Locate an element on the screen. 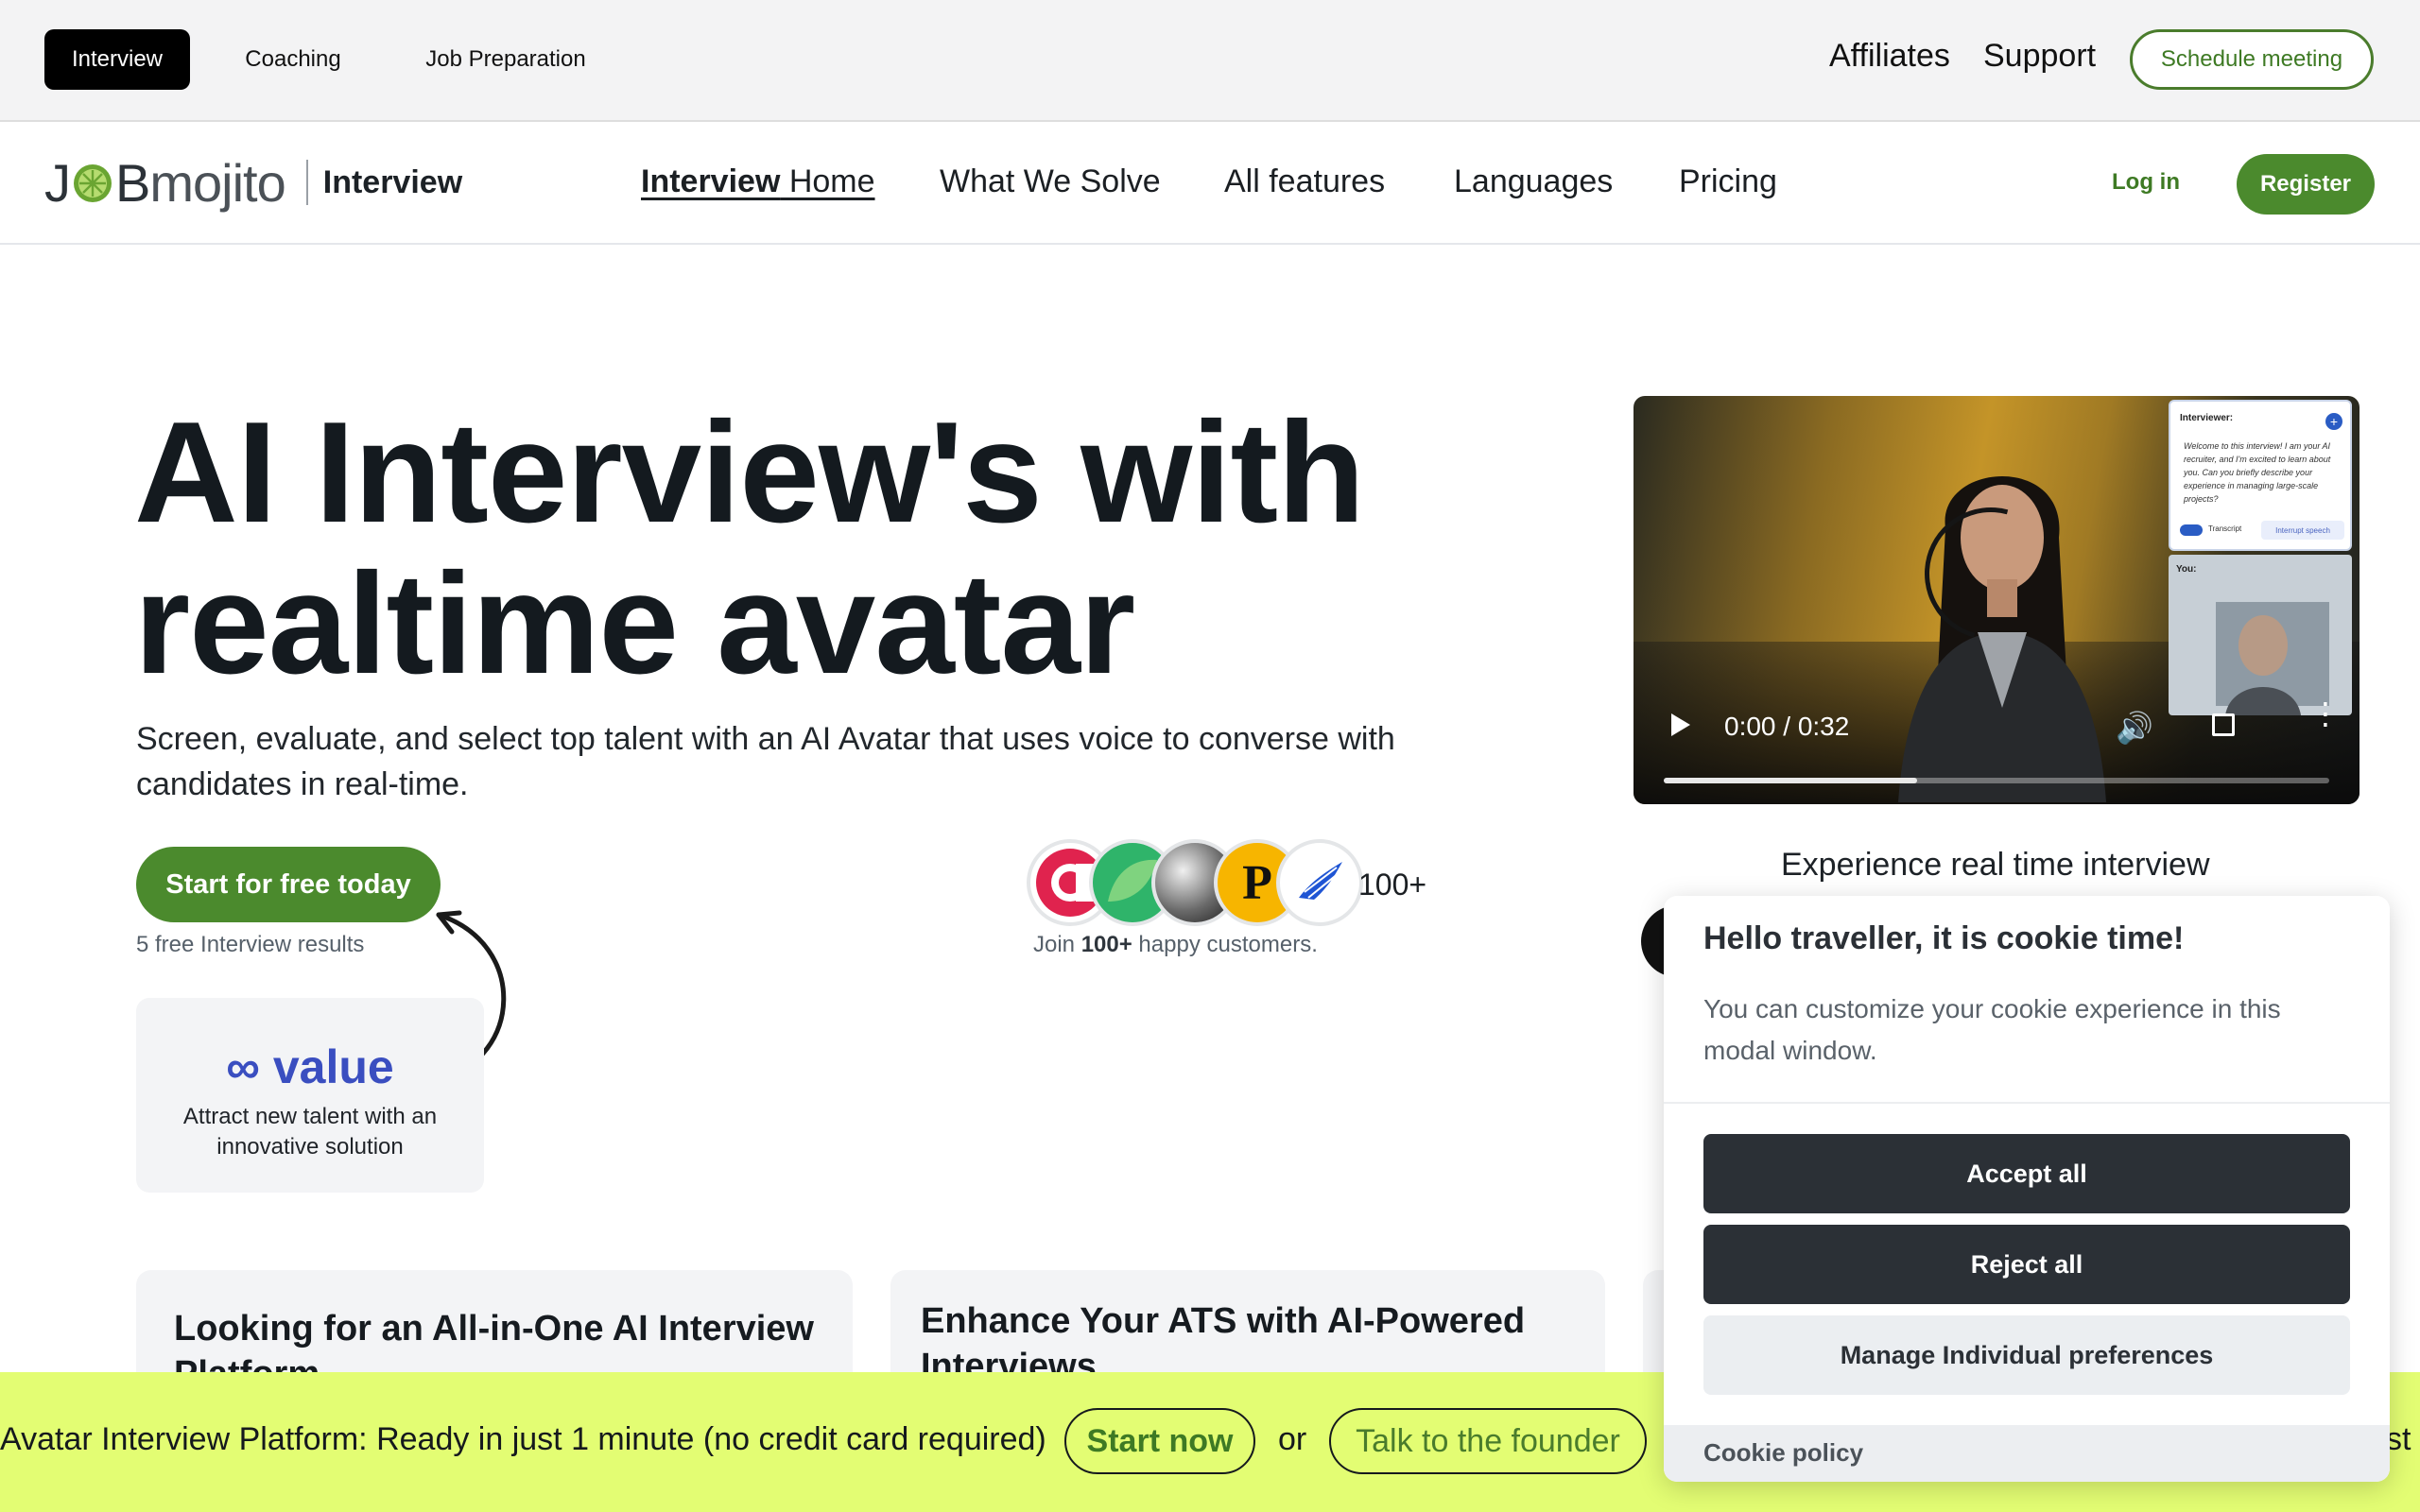 The image size is (2420, 1512). tab-coaching: Coaching is located at coordinates (293, 59).